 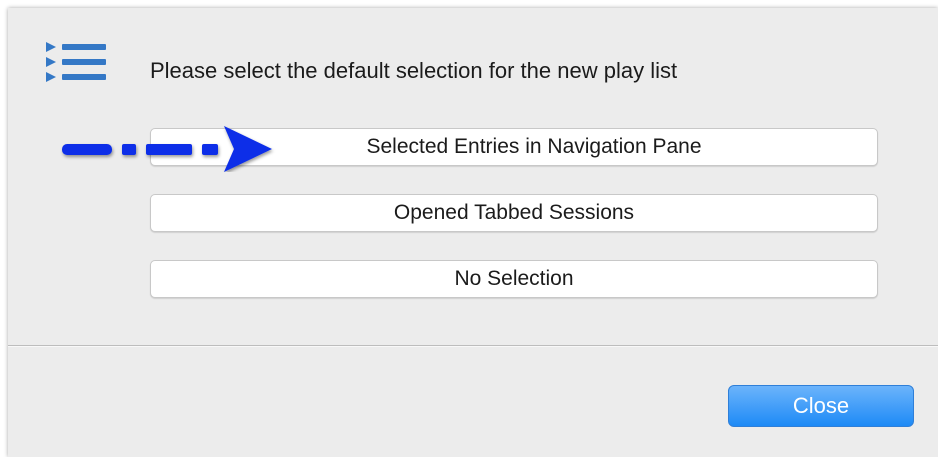 I want to click on divider, so click(x=473, y=346).